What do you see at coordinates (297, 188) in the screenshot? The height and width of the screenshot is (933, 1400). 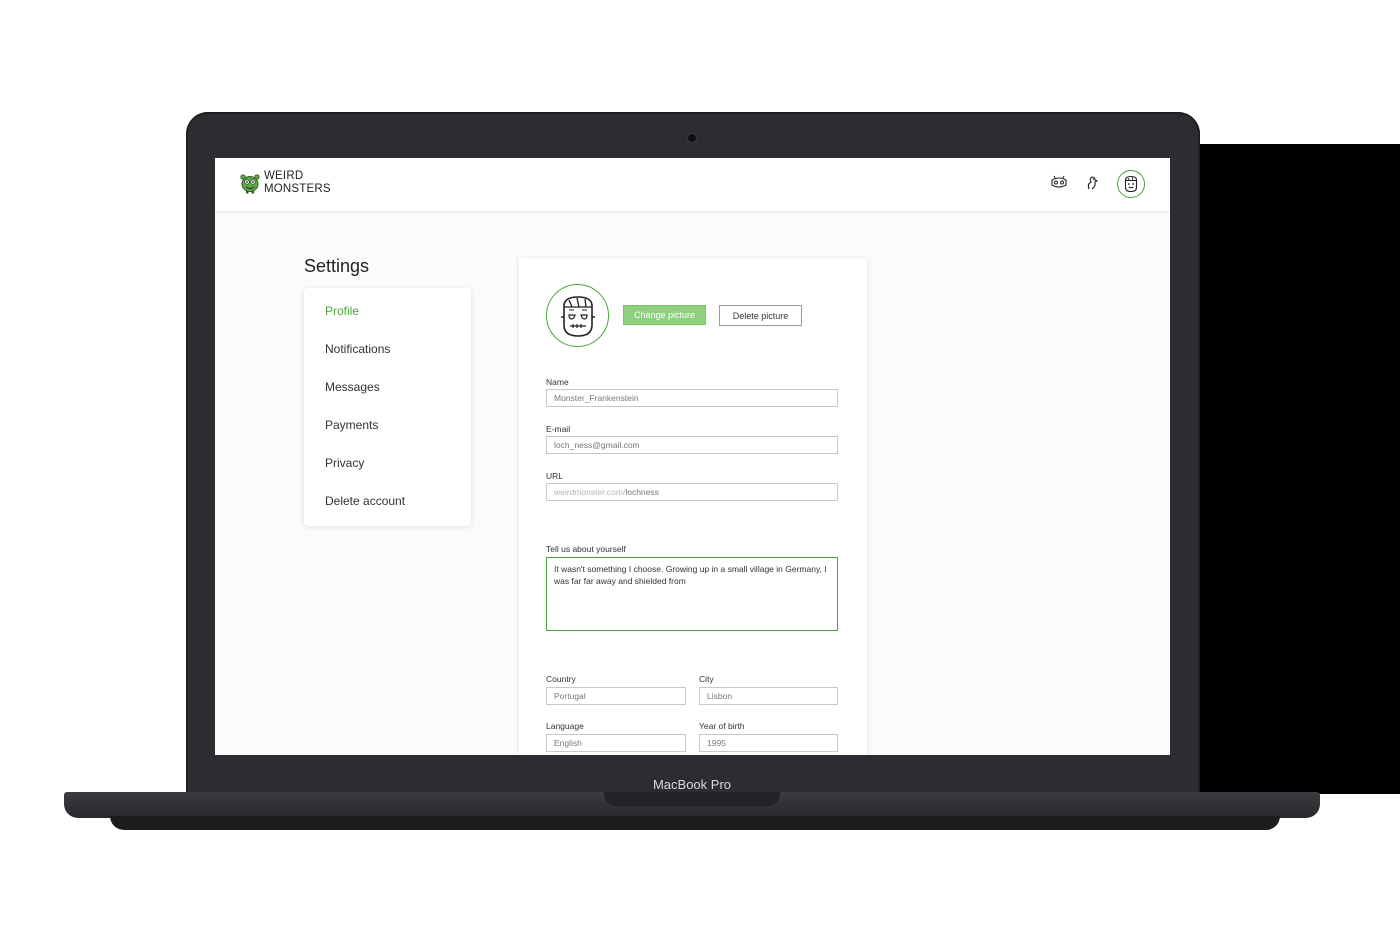 I see `logo-text-line2: MONSTERS` at bounding box center [297, 188].